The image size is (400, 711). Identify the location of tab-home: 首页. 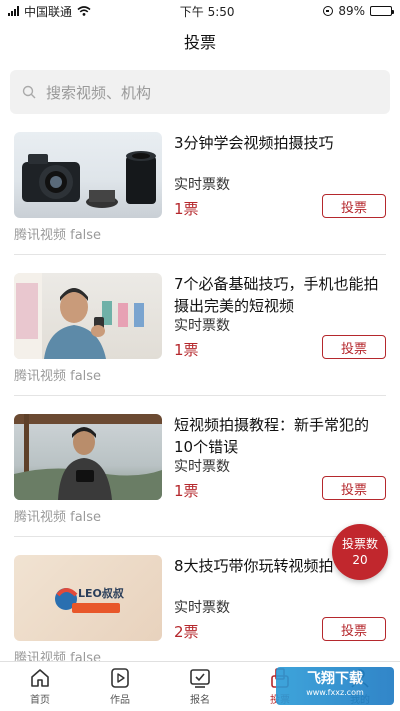
(40, 686).